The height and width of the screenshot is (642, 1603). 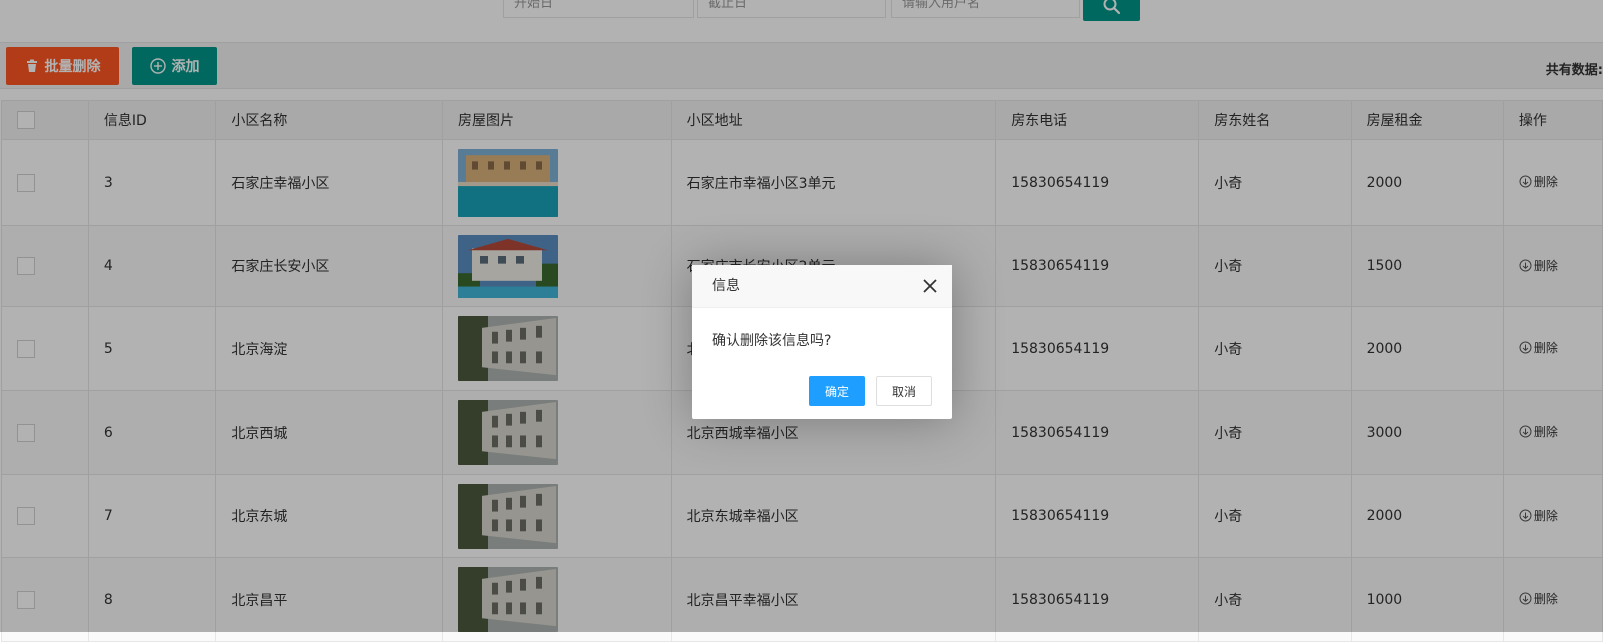 What do you see at coordinates (870, 391) in the screenshot?
I see `dialog-actions: 确定 取消` at bounding box center [870, 391].